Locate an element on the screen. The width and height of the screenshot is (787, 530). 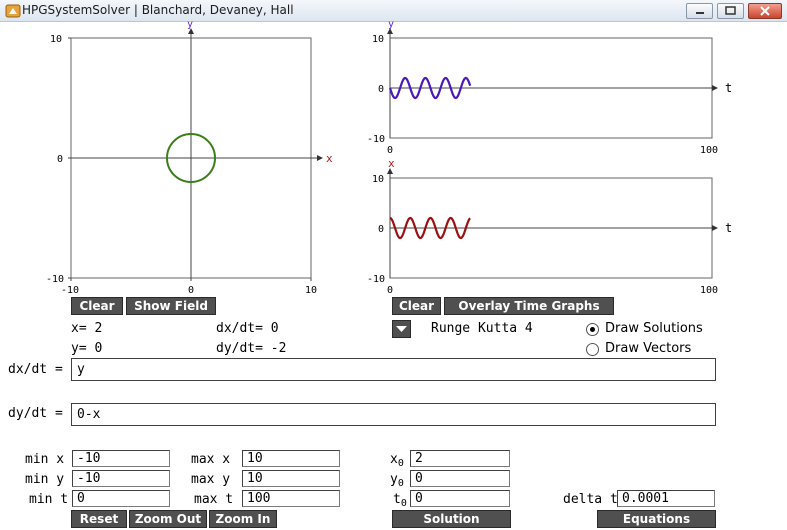
phase-tick-top: 10 is located at coordinates (56, 39).